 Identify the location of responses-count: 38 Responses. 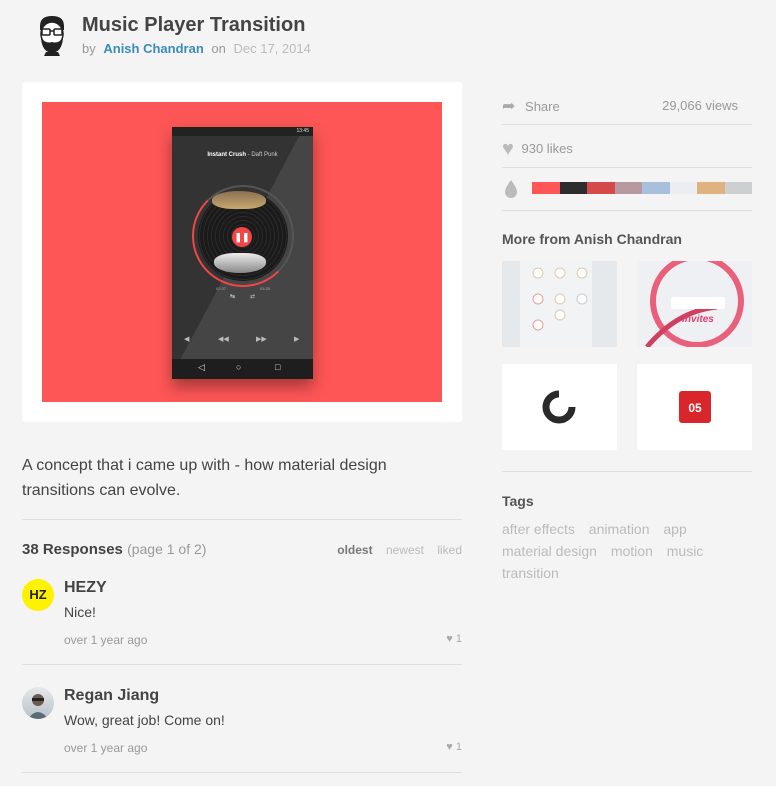
(72, 549).